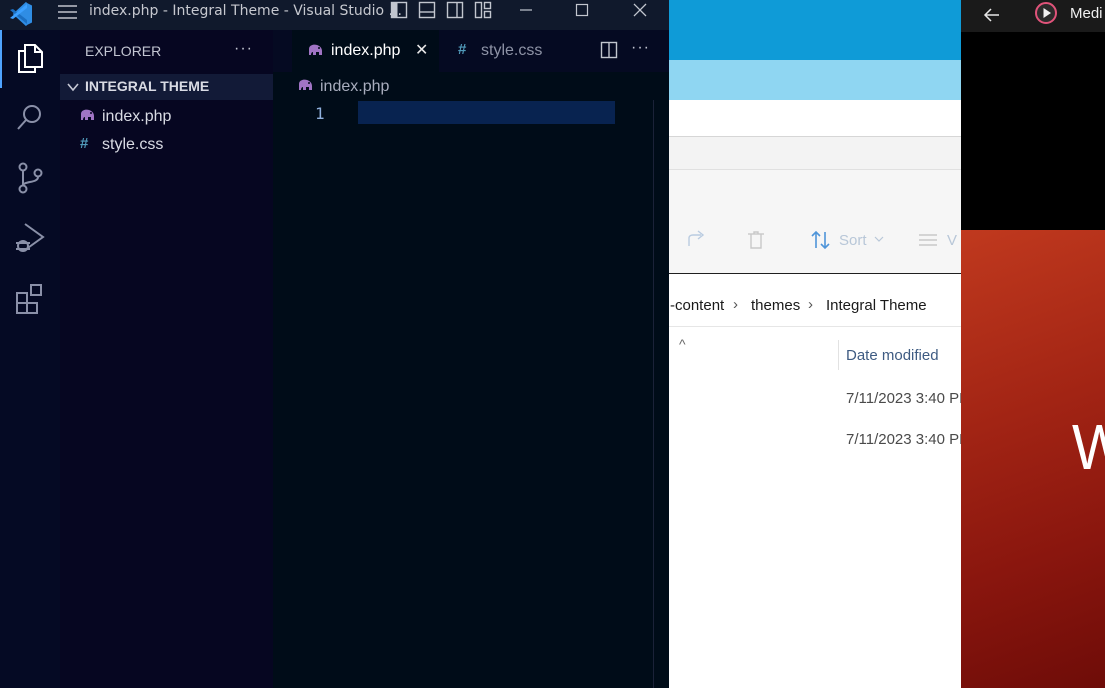 This screenshot has width=1105, height=688. What do you see at coordinates (609, 50) in the screenshot?
I see `split-editor-icon` at bounding box center [609, 50].